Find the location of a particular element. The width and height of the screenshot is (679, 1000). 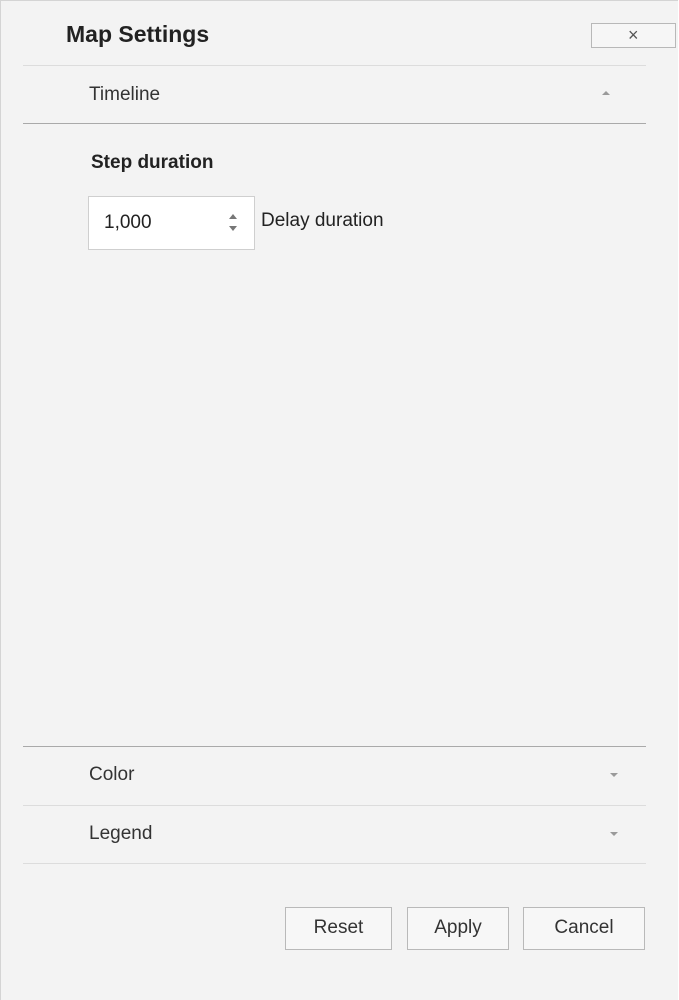

decrement-icon is located at coordinates (233, 228).